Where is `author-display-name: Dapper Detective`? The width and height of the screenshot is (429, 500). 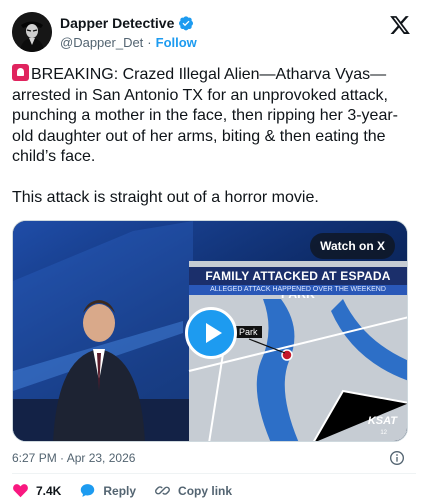 author-display-name: Dapper Detective is located at coordinates (117, 23).